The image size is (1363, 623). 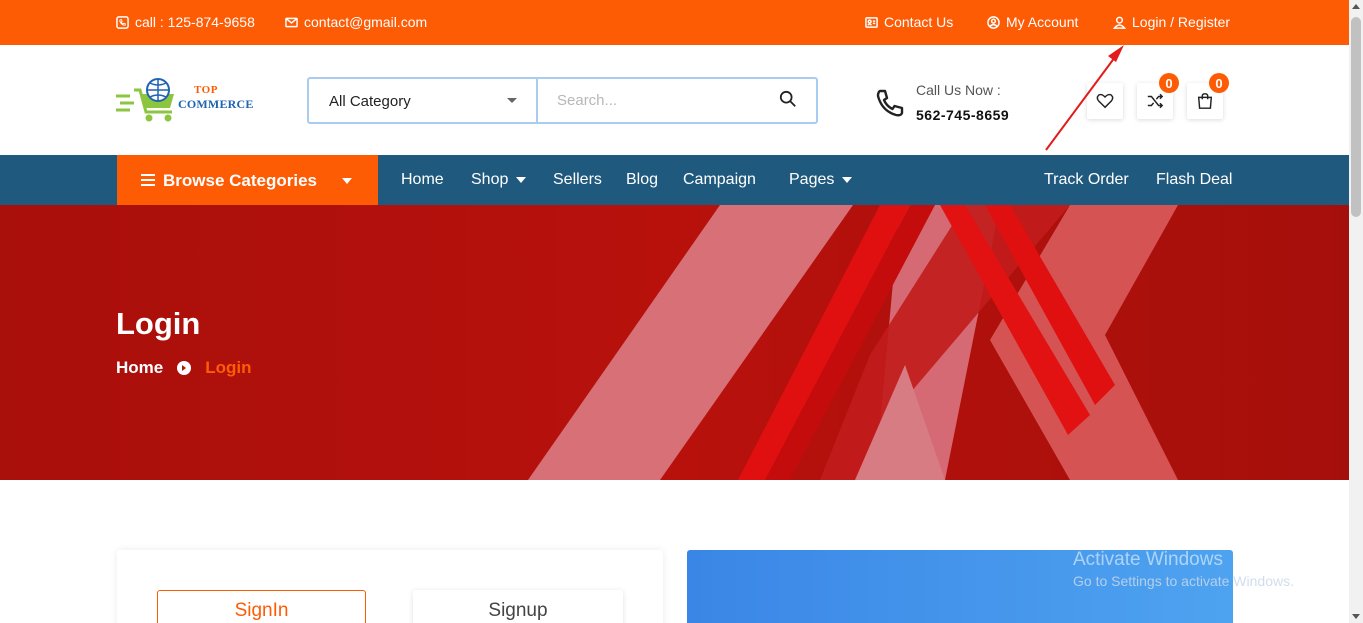 I want to click on heart-icon, so click(x=1105, y=101).